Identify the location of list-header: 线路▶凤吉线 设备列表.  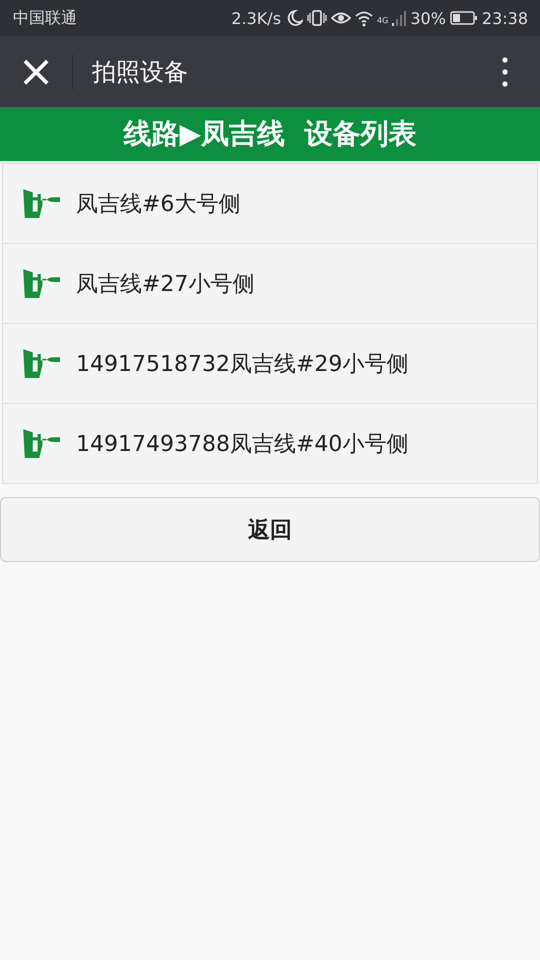
(270, 134).